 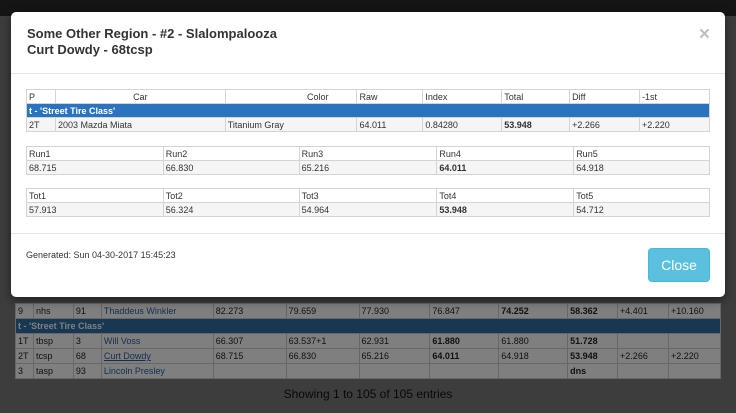 What do you see at coordinates (641, 209) in the screenshot?
I see `total-cell: 54.712` at bounding box center [641, 209].